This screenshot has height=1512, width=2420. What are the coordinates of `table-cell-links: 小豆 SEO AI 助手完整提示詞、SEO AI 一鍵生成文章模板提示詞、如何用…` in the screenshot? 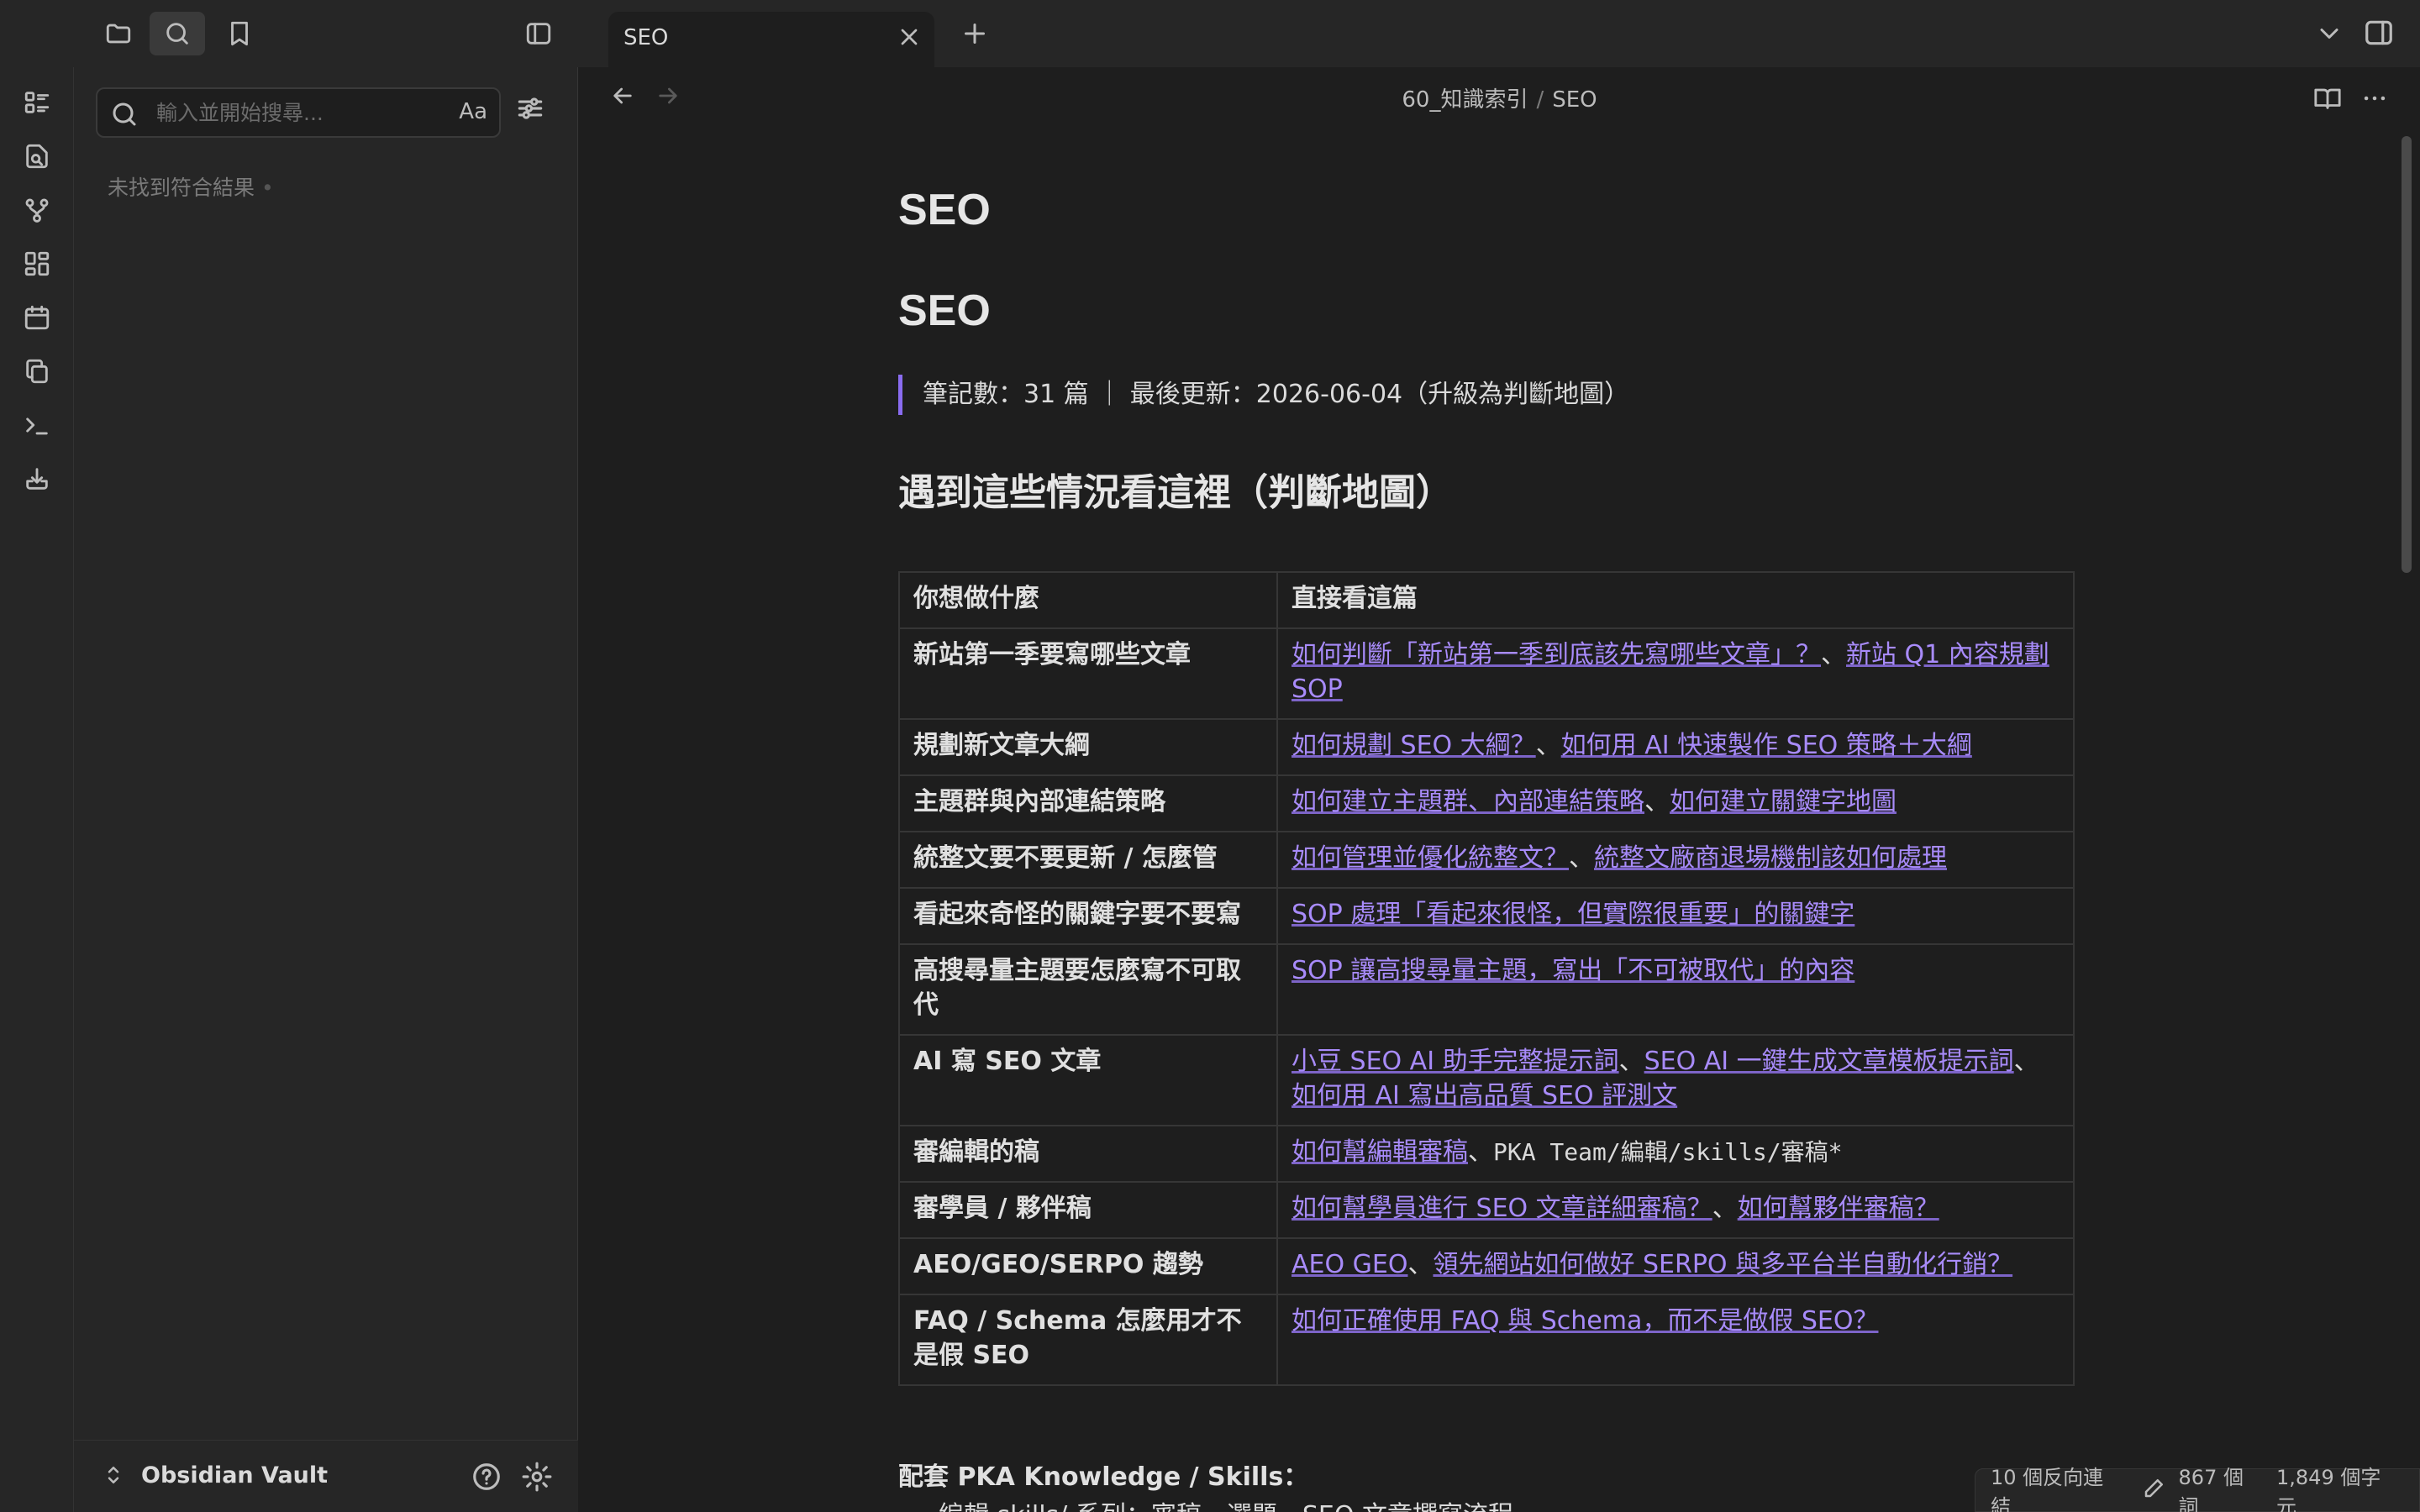 It's located at (1676, 1080).